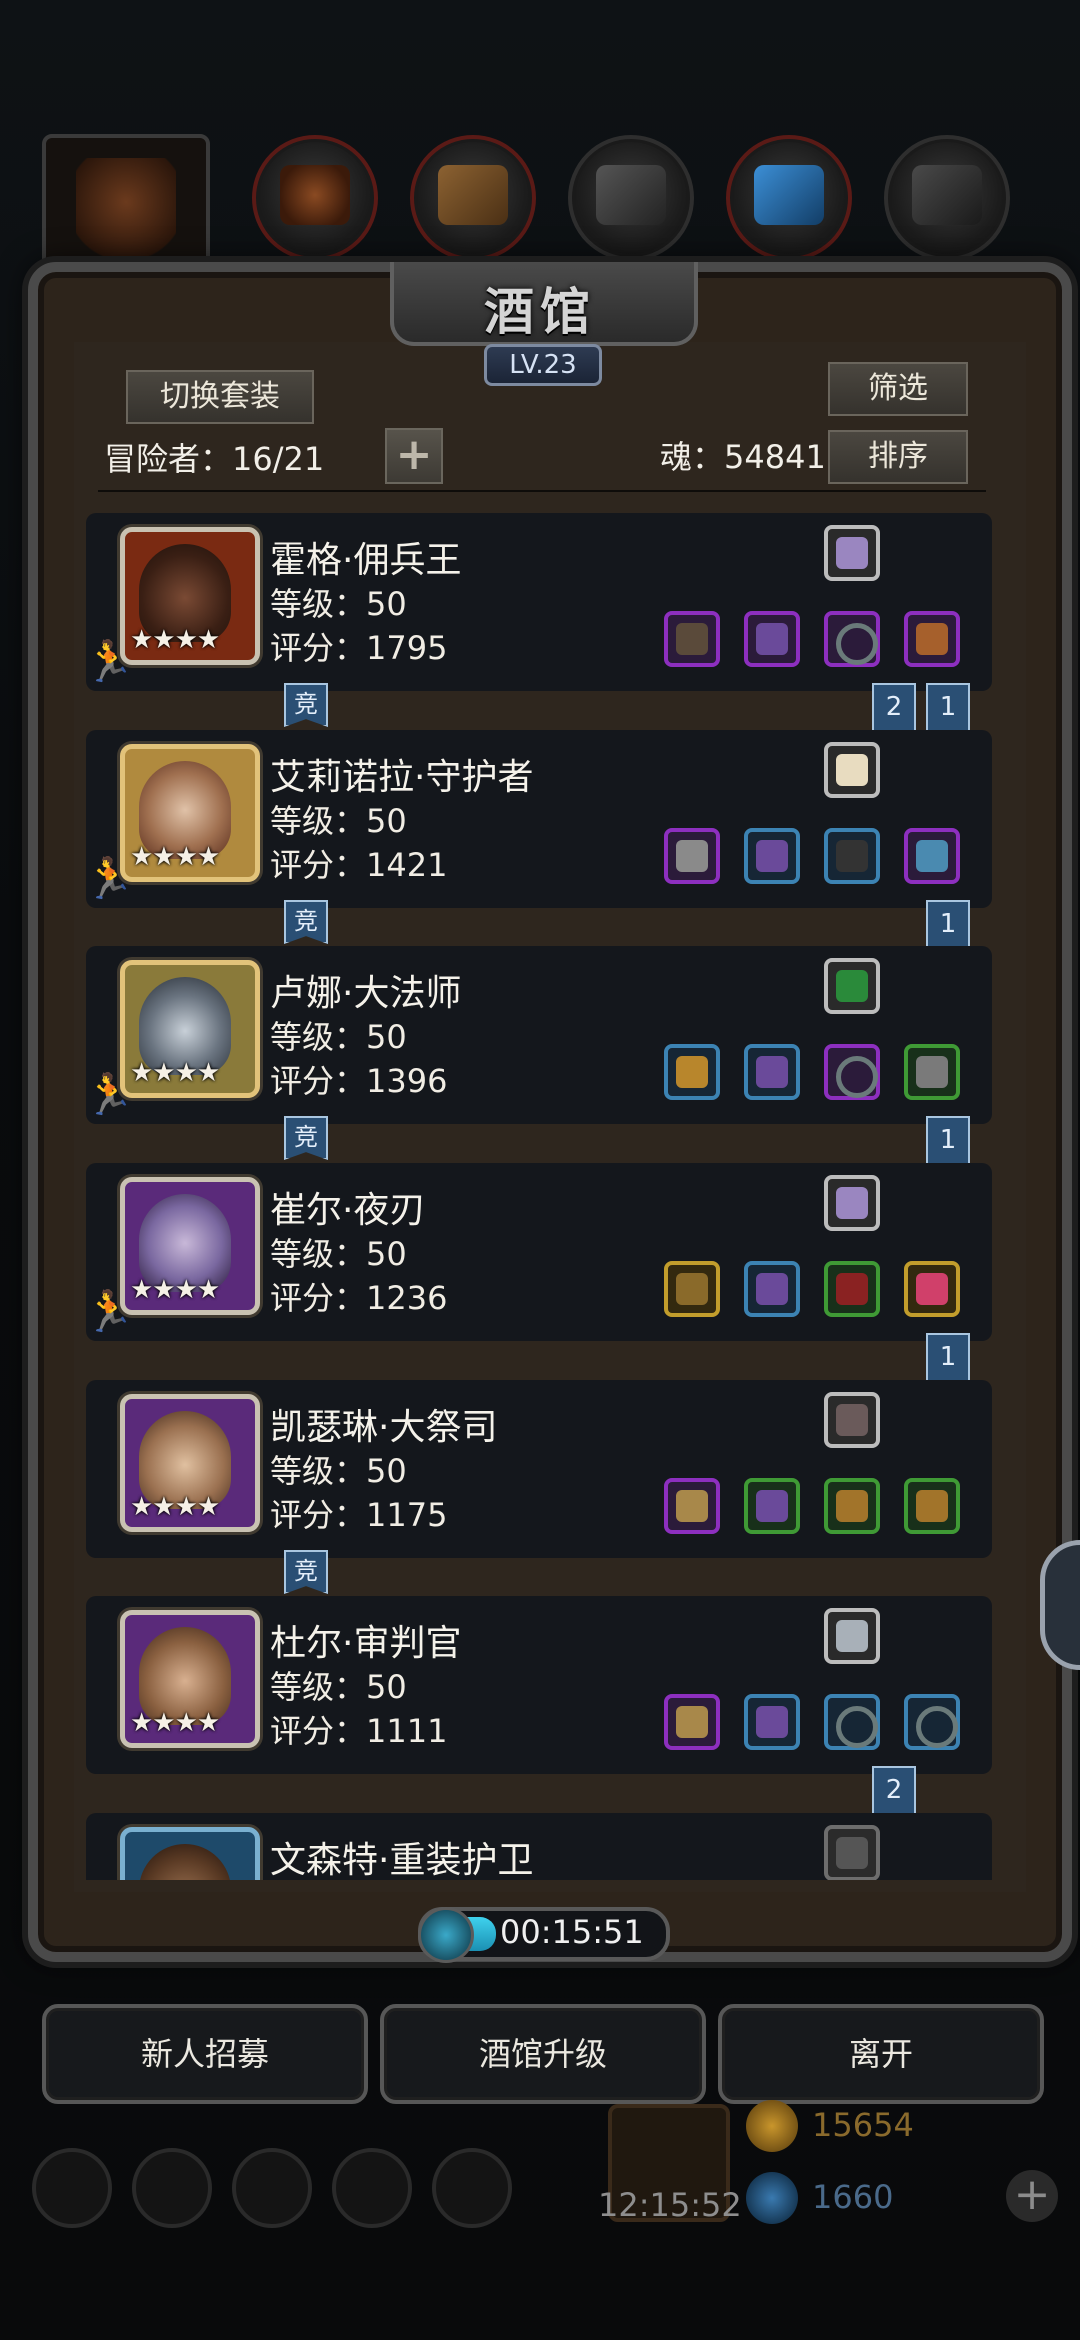  Describe the element at coordinates (126, 213) in the screenshot. I see `fire-icon` at that location.